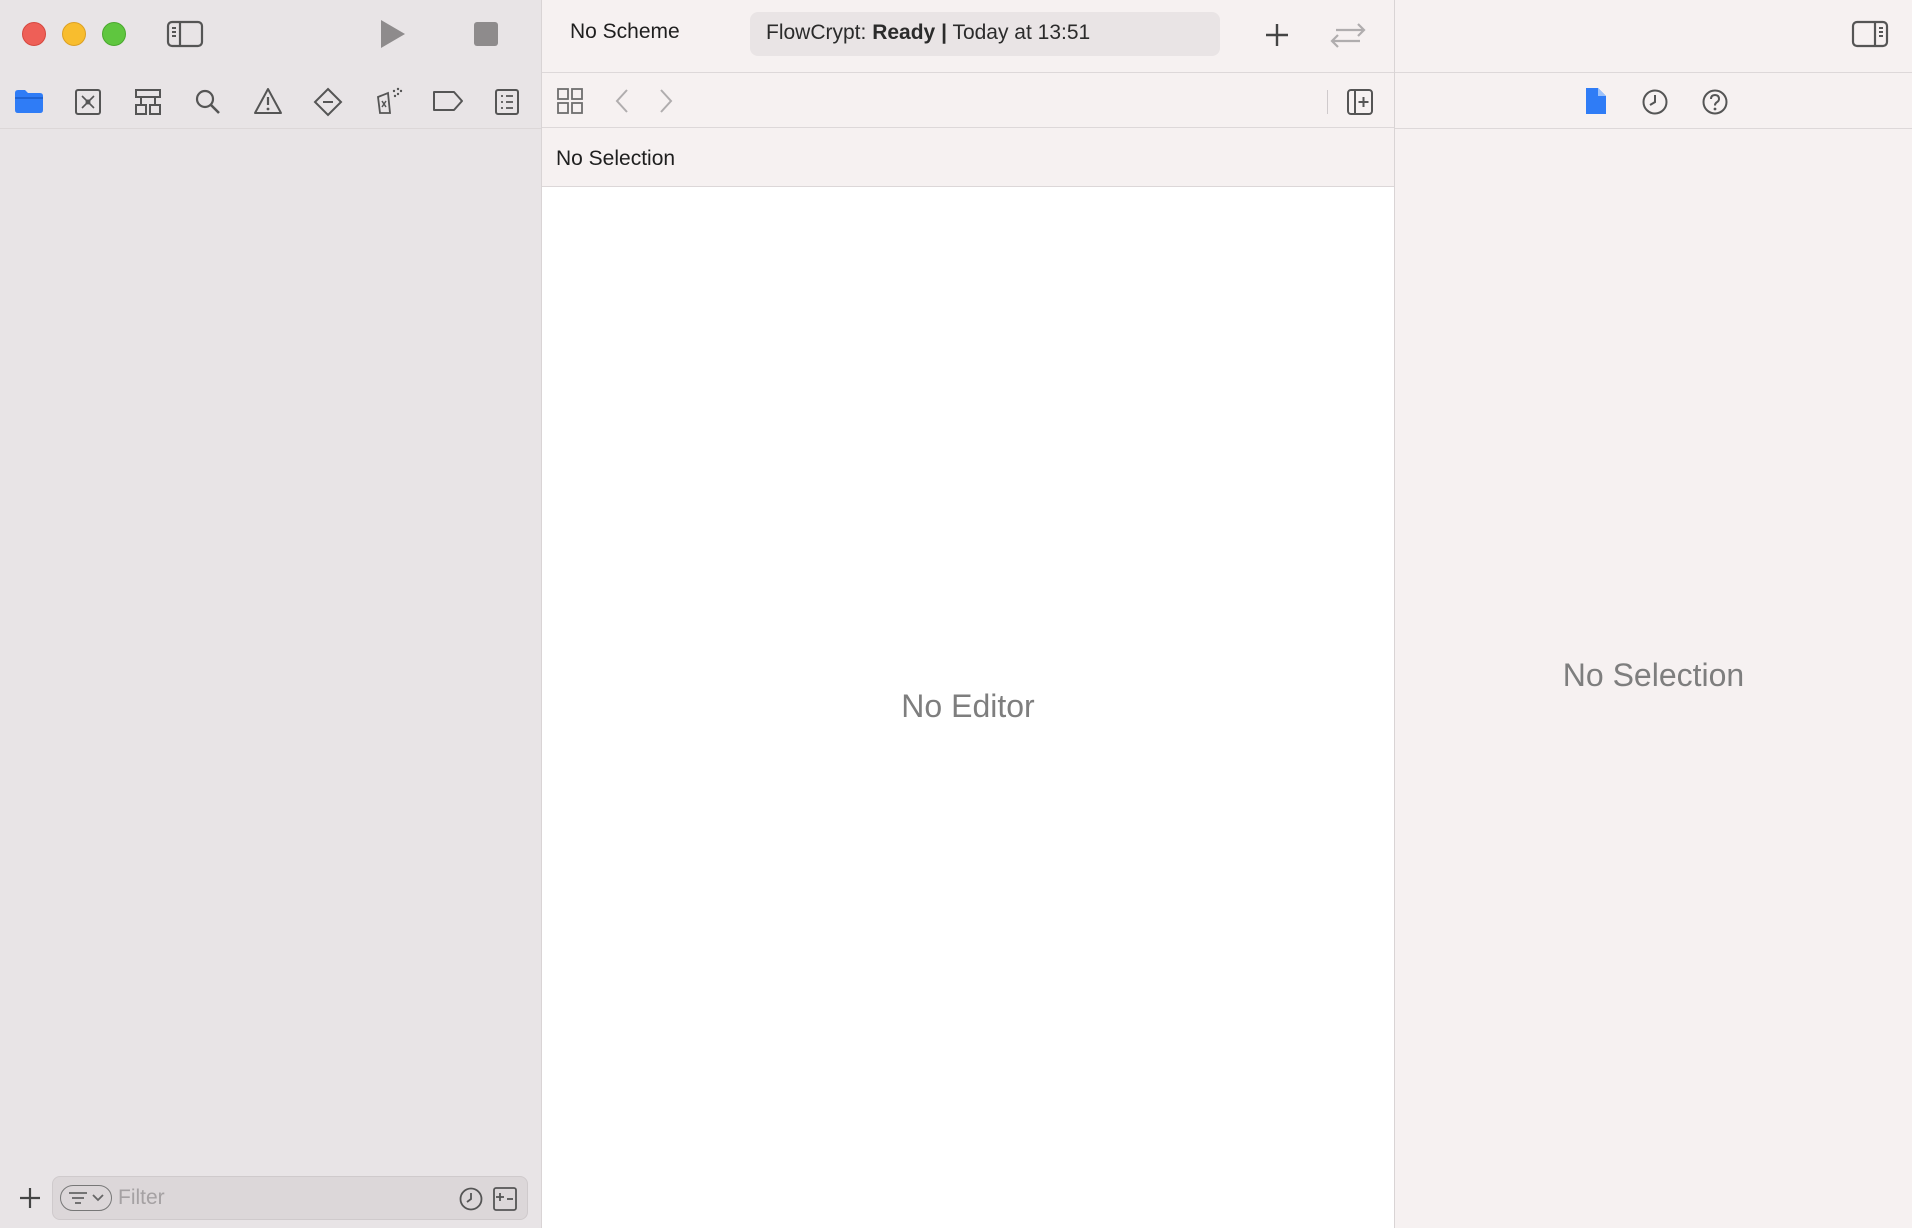 The height and width of the screenshot is (1228, 1912). What do you see at coordinates (471, 1199) in the screenshot?
I see `recent-files-icon` at bounding box center [471, 1199].